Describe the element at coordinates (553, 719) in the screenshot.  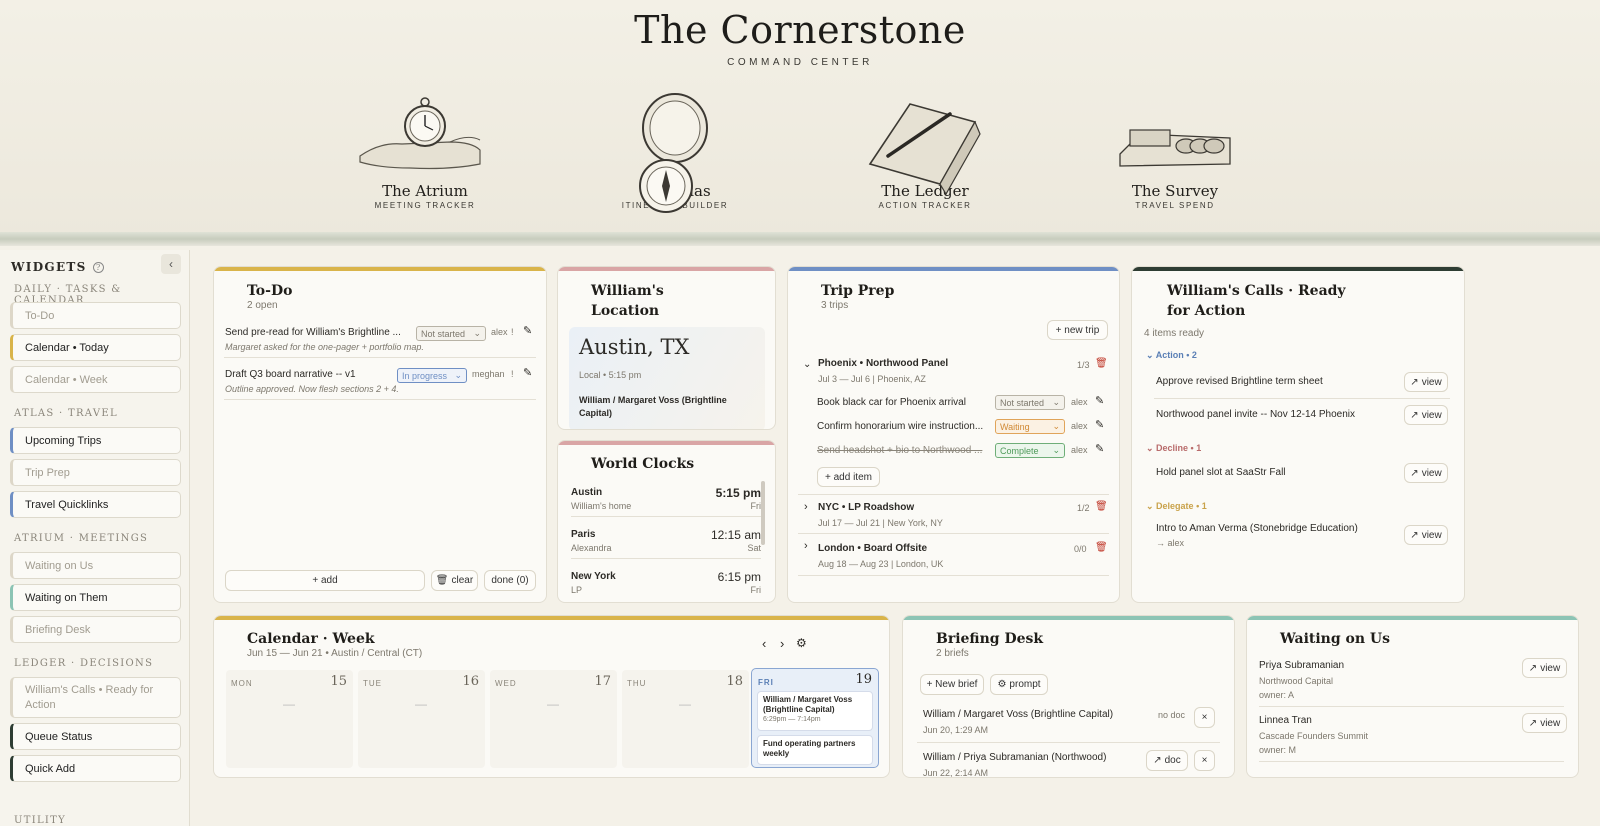
I see `day-column: WED 17 —` at that location.